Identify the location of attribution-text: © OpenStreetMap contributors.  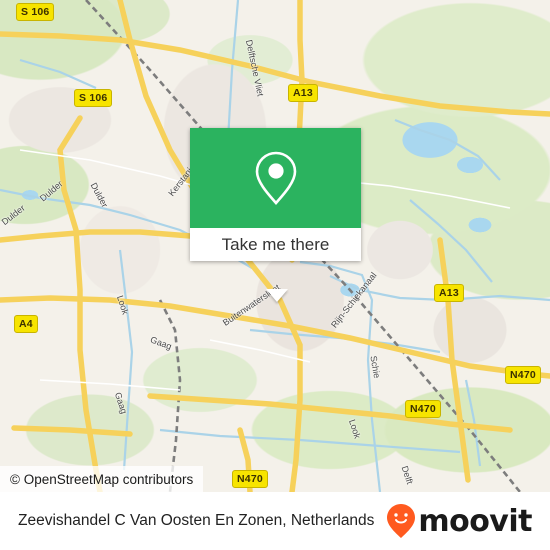
(102, 479).